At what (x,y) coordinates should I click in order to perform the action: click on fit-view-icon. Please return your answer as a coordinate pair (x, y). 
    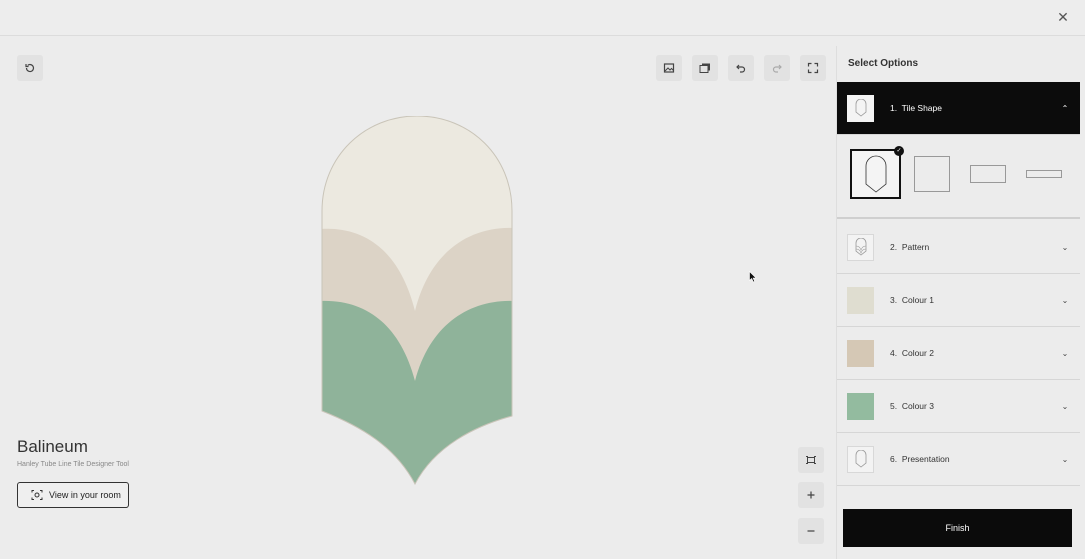
    Looking at the image, I should click on (811, 460).